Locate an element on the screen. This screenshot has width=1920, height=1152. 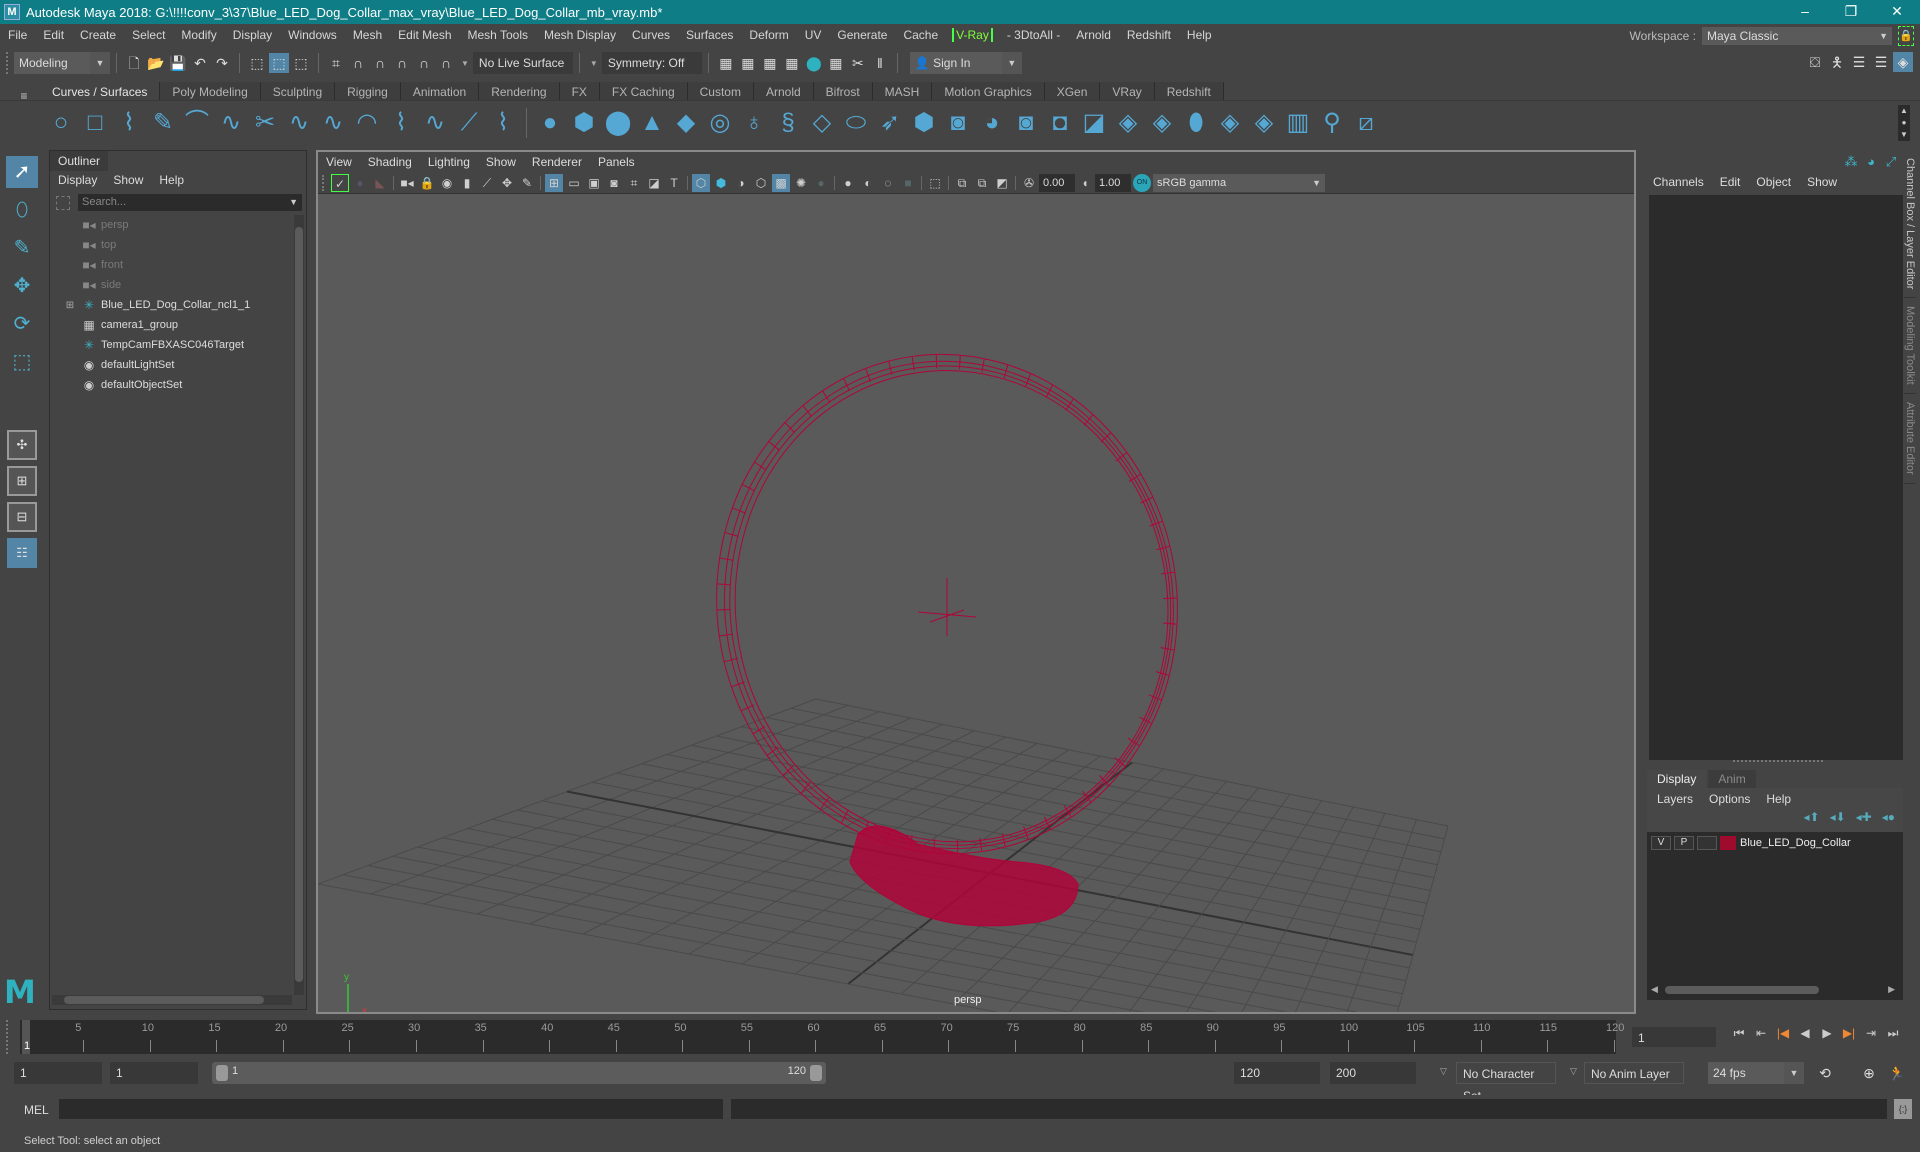
shelf-tool-icon: ✂ is located at coordinates (265, 123).